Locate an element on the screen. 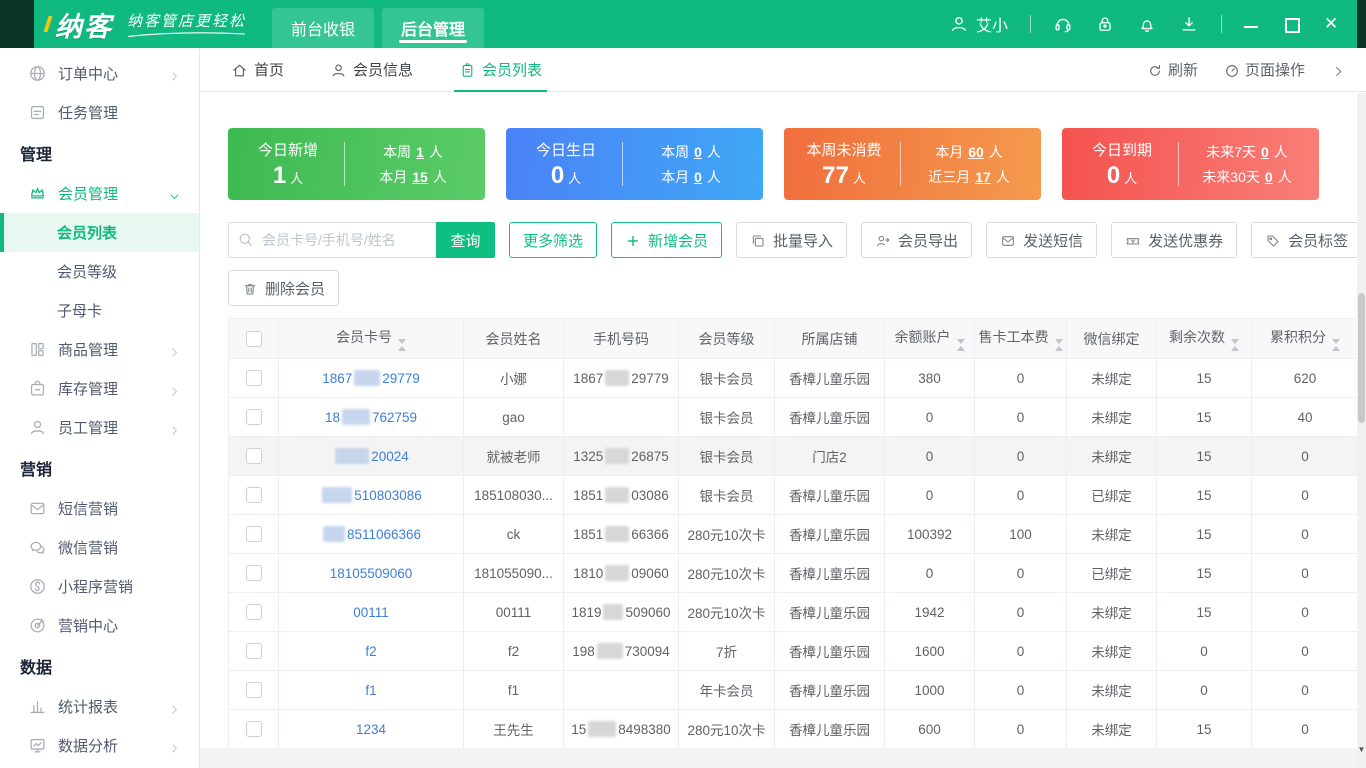  cell-balance: 1000 is located at coordinates (929, 690).